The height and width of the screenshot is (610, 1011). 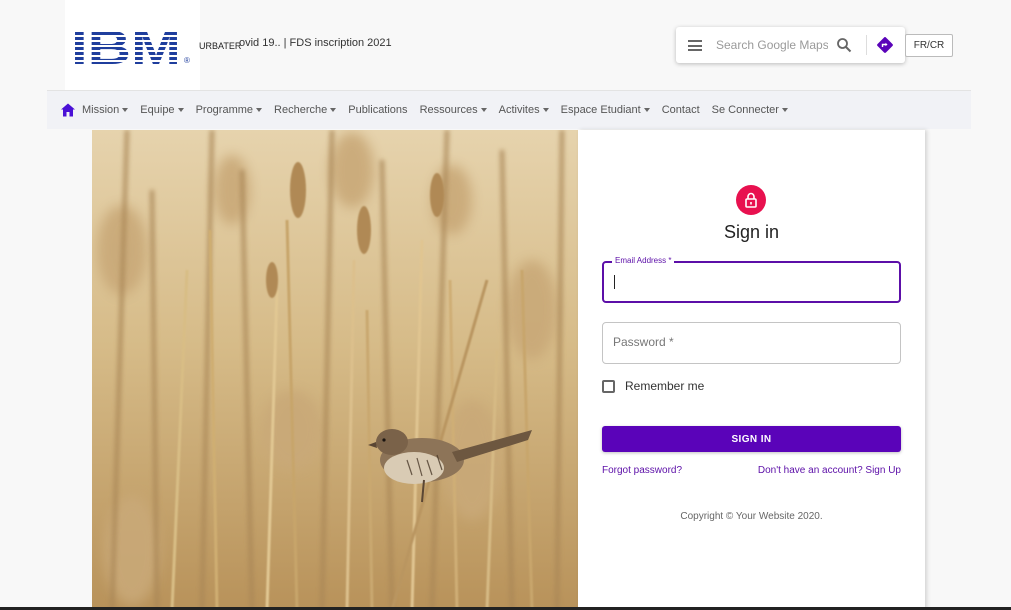 I want to click on nav-item-espace-etudiant: Espace Etudiant, so click(x=605, y=110).